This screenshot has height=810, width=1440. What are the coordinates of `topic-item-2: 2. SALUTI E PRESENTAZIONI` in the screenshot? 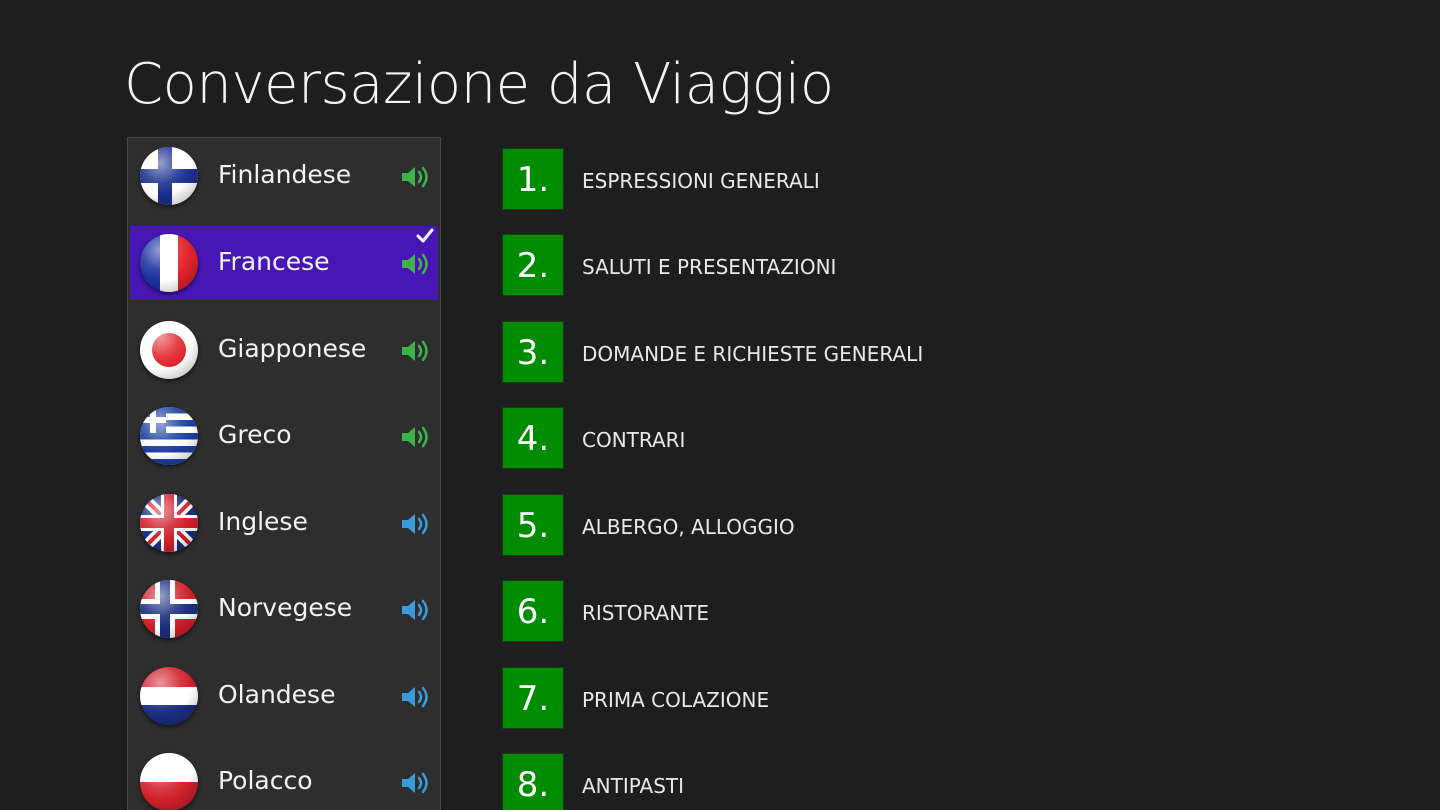 It's located at (902, 266).